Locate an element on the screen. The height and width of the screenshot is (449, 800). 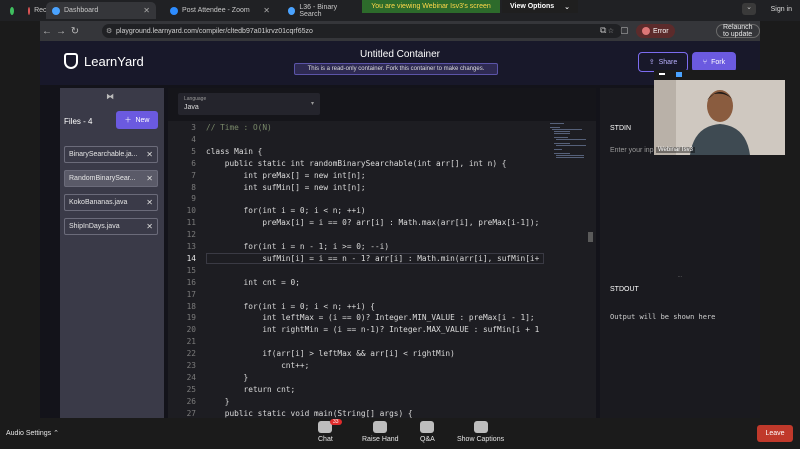
sign-in-link: Sign in is located at coordinates (781, 9).